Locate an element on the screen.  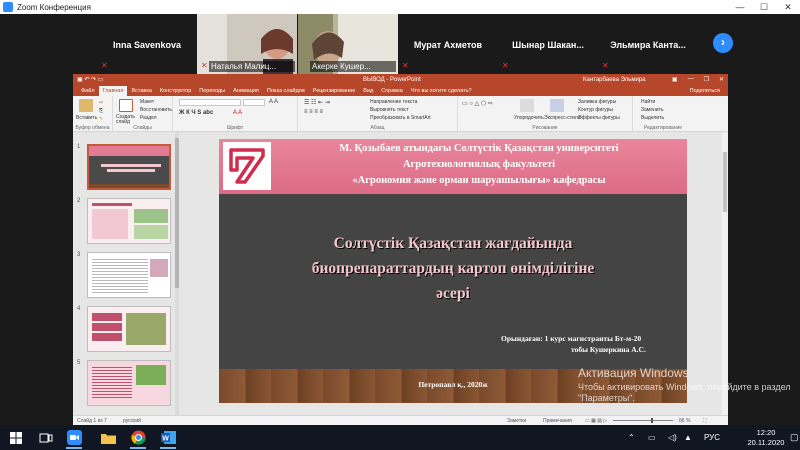
format-painter-icon: ✎ is located at coordinates (101, 119).